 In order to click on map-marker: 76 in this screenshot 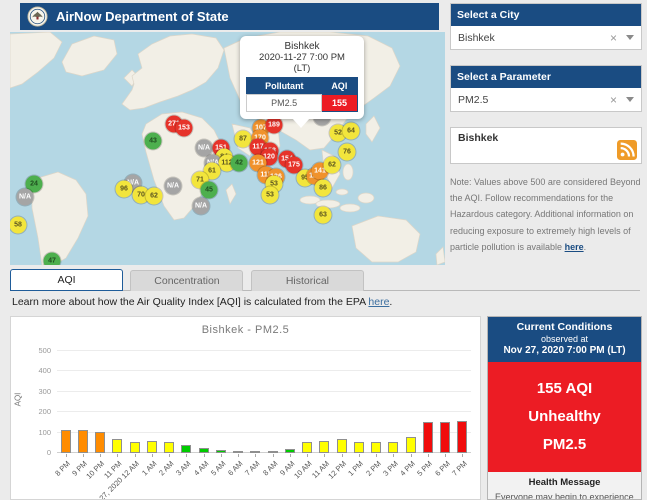, I will do `click(347, 152)`.